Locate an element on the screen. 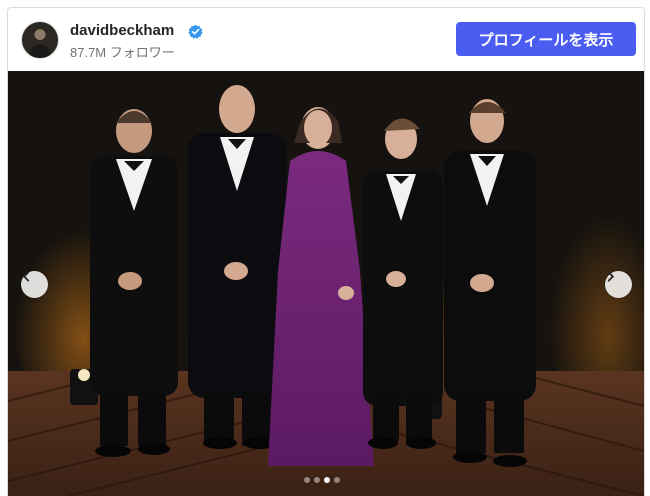  avatar is located at coordinates (40, 40).